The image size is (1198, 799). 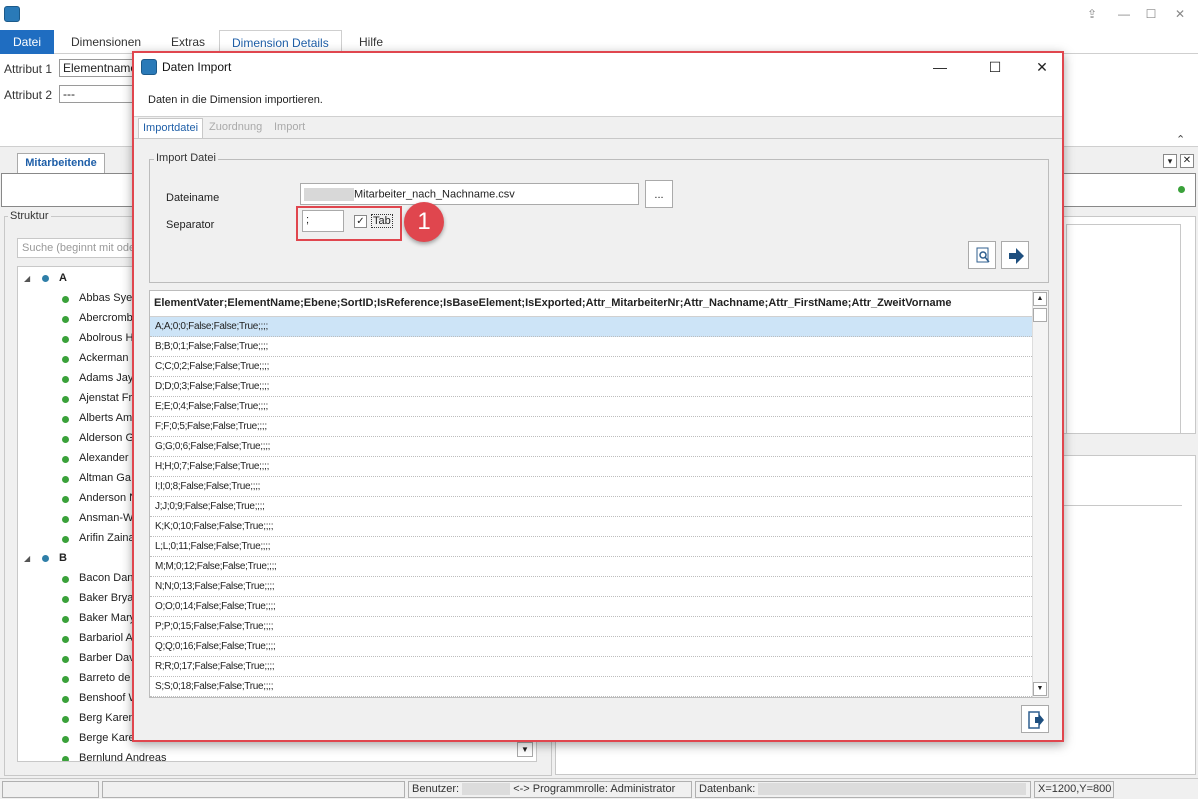 What do you see at coordinates (360, 221) in the screenshot?
I see `tab-checkbox: ✓` at bounding box center [360, 221].